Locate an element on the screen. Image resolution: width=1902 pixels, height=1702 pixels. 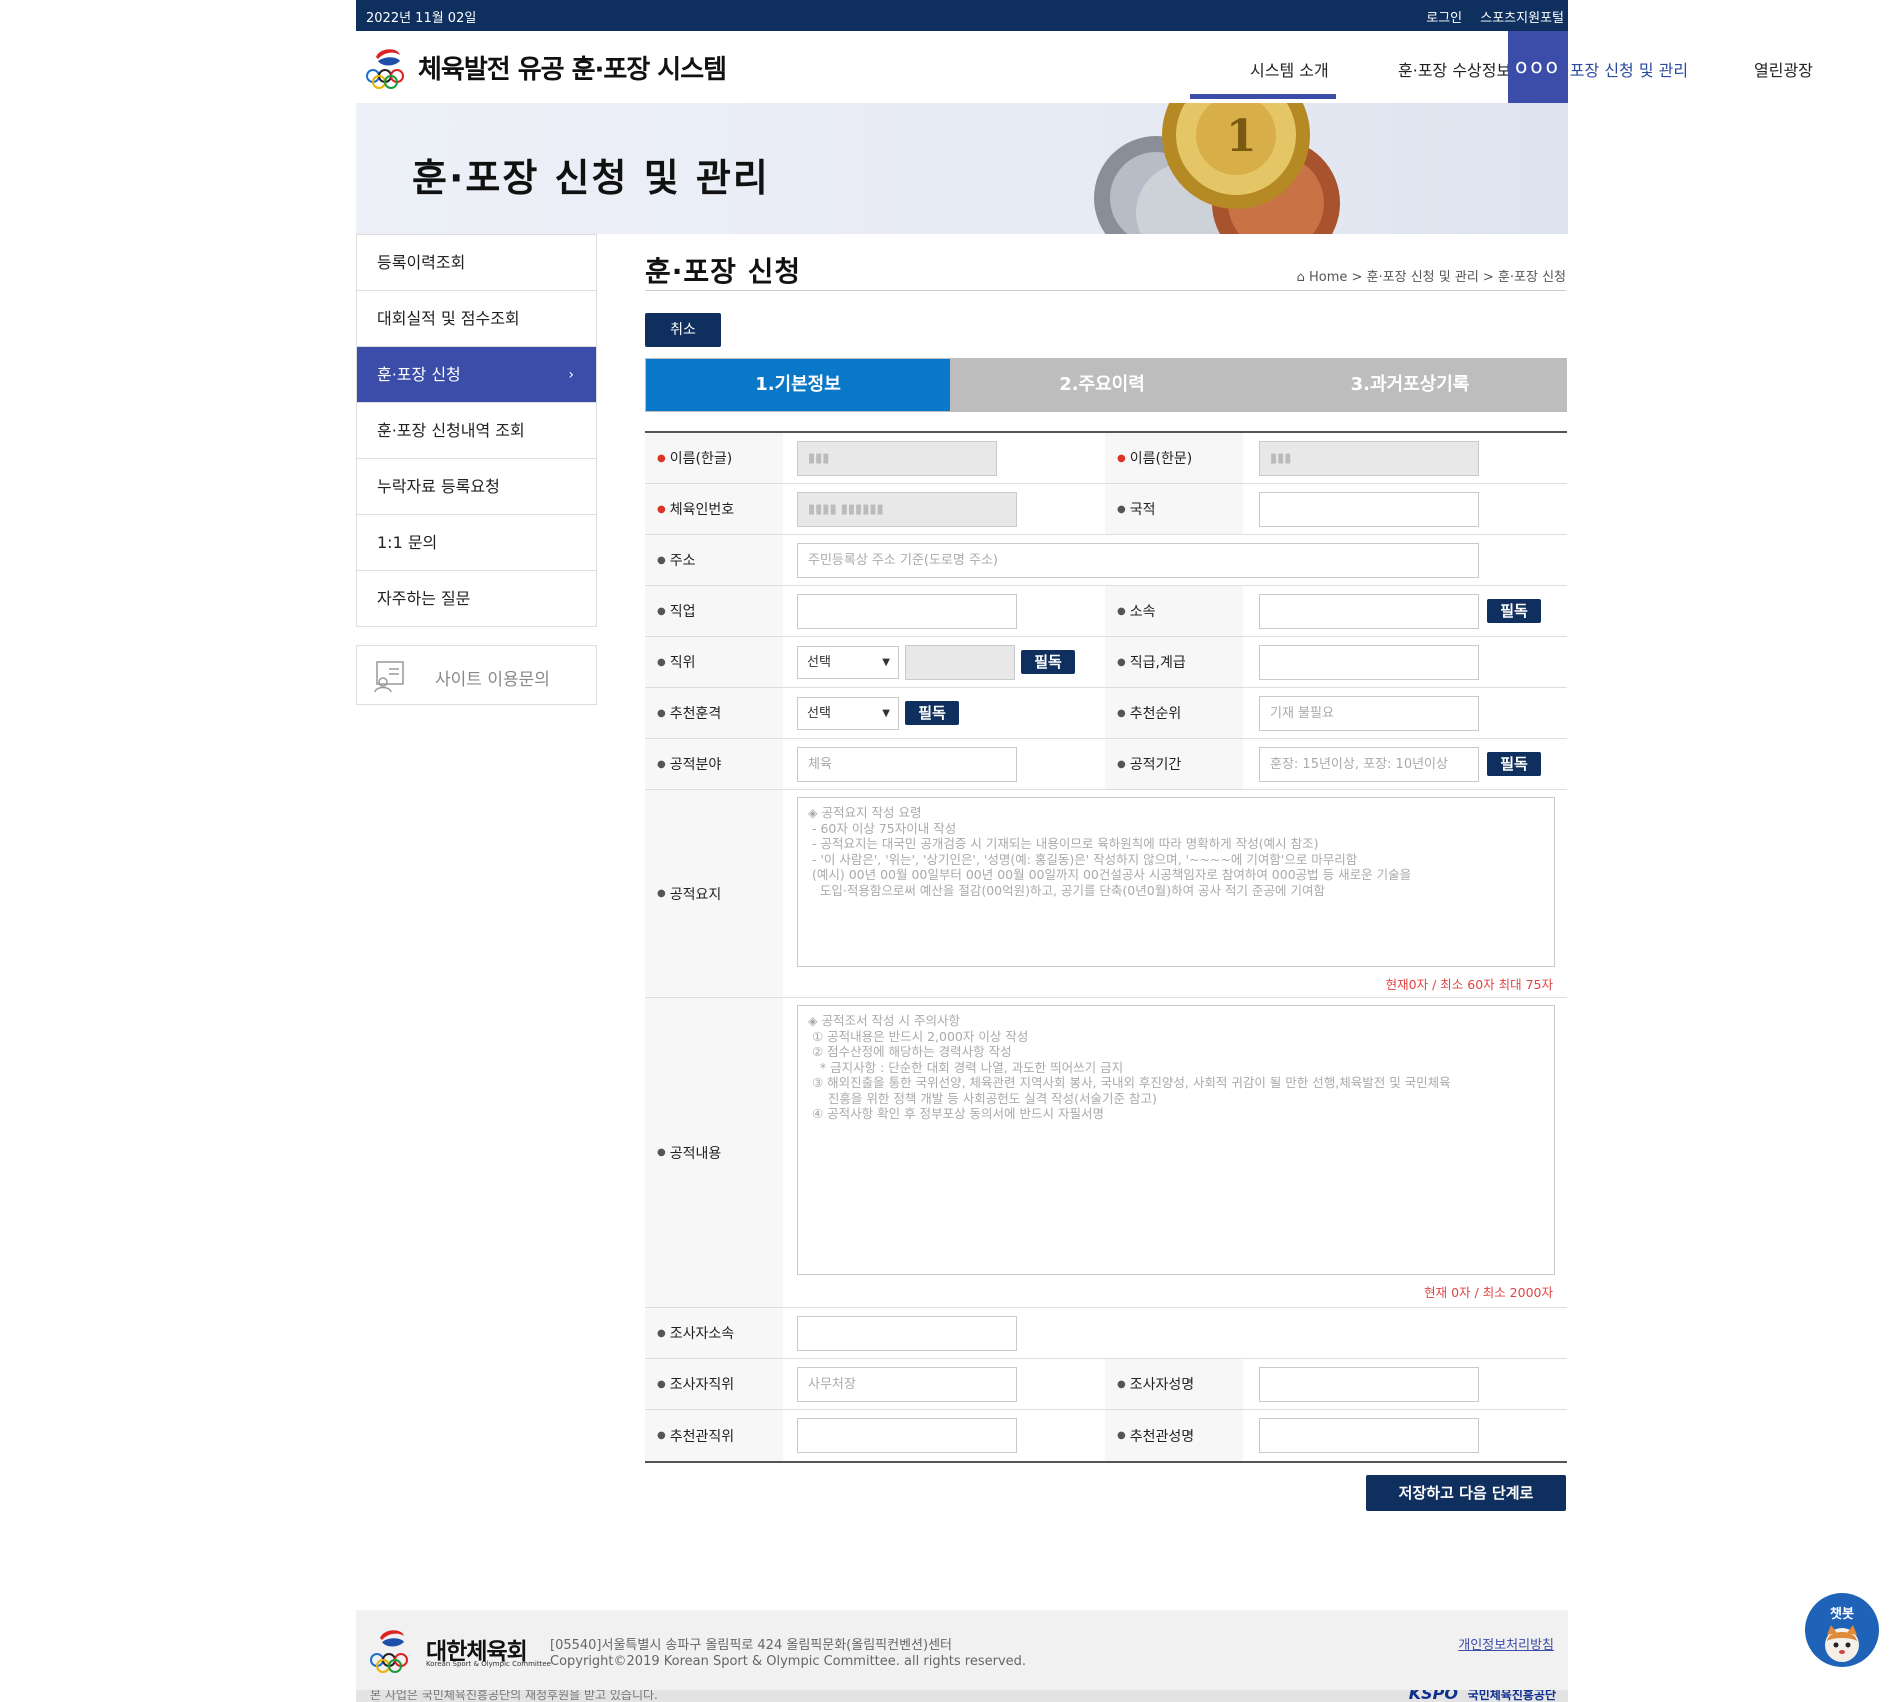
recommend-order-field: 기재 불필요 is located at coordinates (1369, 713).